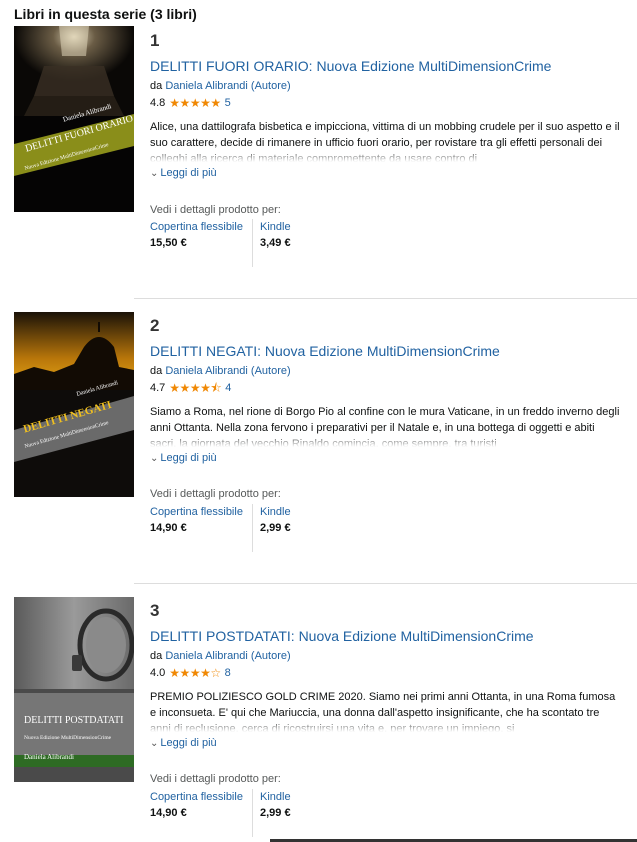 Image resolution: width=637 pixels, height=842 pixels. Describe the element at coordinates (49, 757) in the screenshot. I see `cover-author: Daniela Alibrandi` at that location.